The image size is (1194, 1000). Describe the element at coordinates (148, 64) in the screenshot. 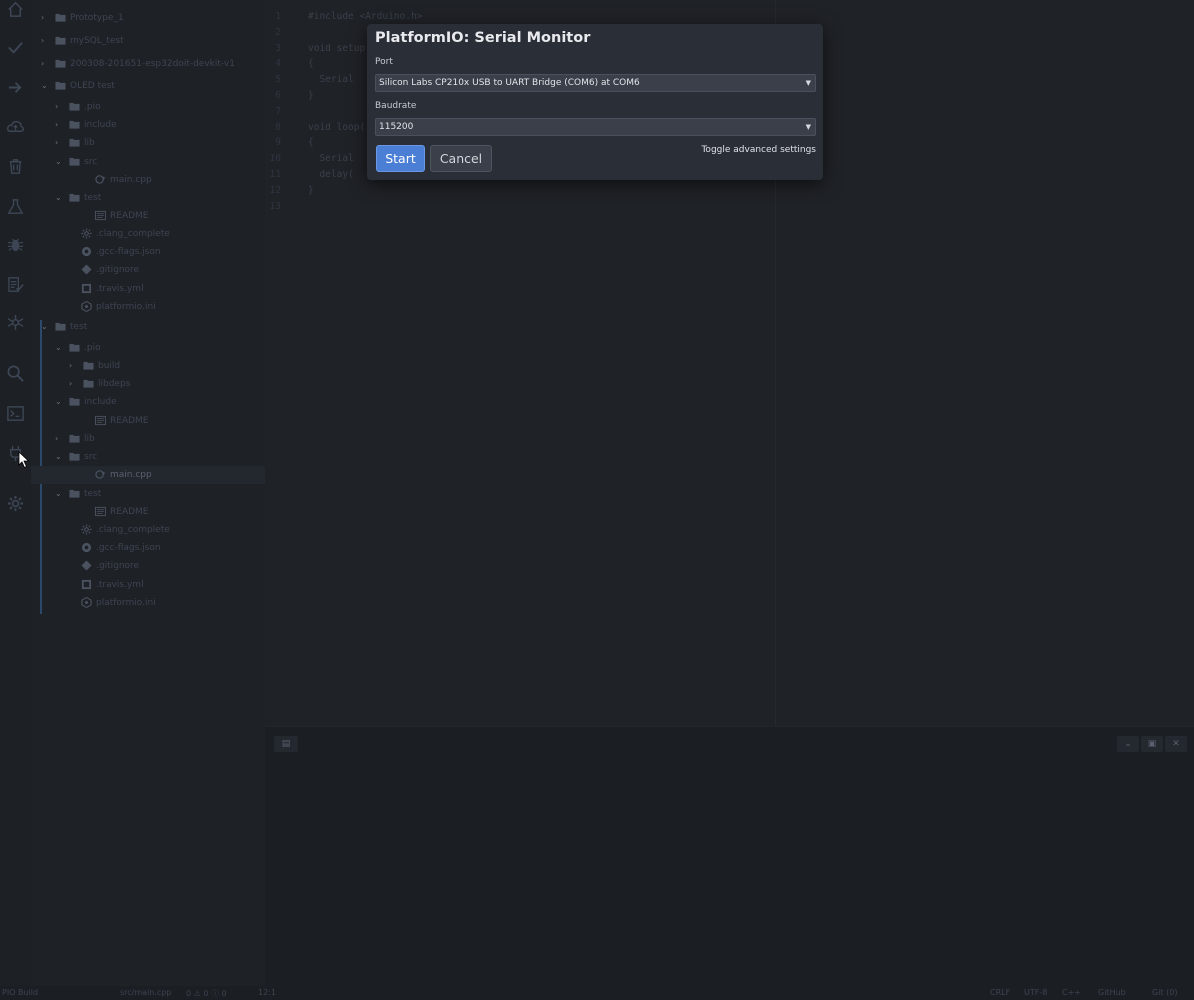

I see `tree-folder: › 200308-201651-esp32doit-devkit-v1` at that location.